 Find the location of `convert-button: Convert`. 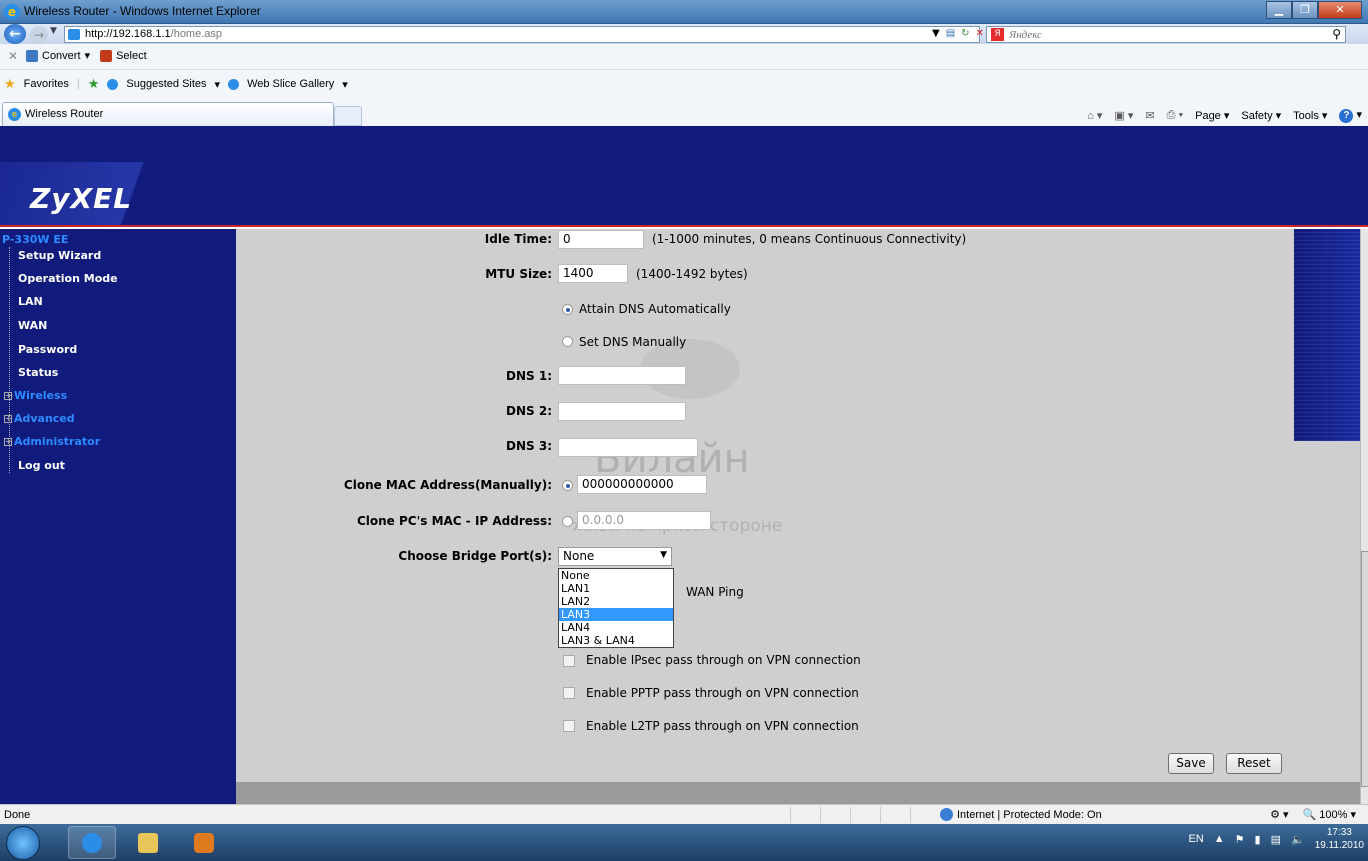

convert-button: Convert is located at coordinates (61, 56).